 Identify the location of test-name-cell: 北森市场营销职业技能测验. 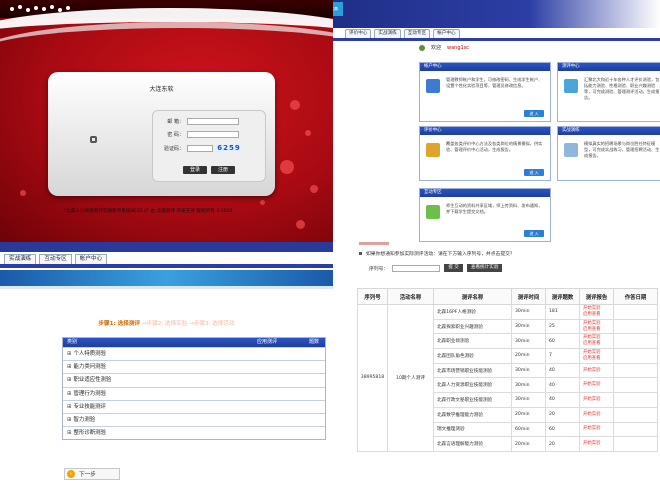
(472, 370).